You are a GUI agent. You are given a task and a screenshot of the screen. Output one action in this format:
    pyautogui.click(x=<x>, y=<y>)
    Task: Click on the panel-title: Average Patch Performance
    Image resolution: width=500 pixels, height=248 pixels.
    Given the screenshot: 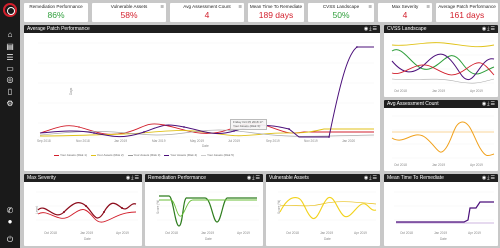 What is the action you would take?
    pyautogui.click(x=58, y=29)
    